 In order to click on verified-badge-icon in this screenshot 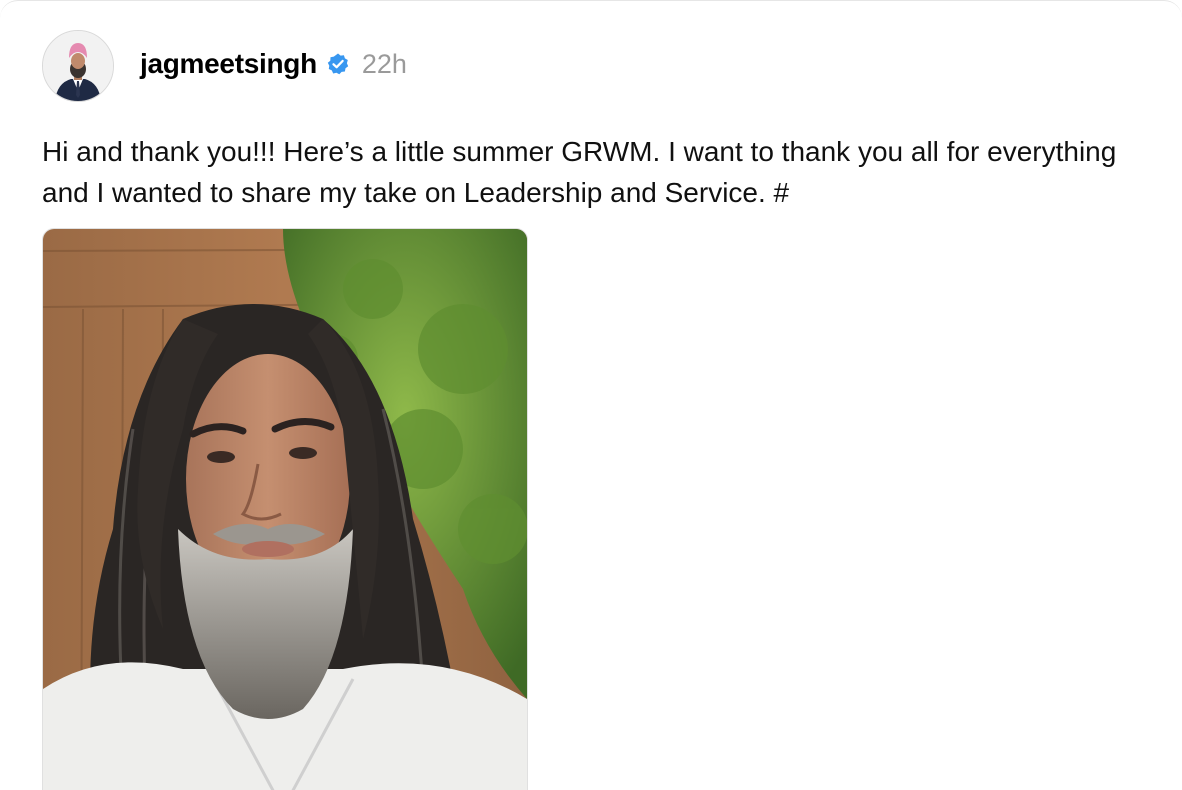, I will do `click(338, 64)`.